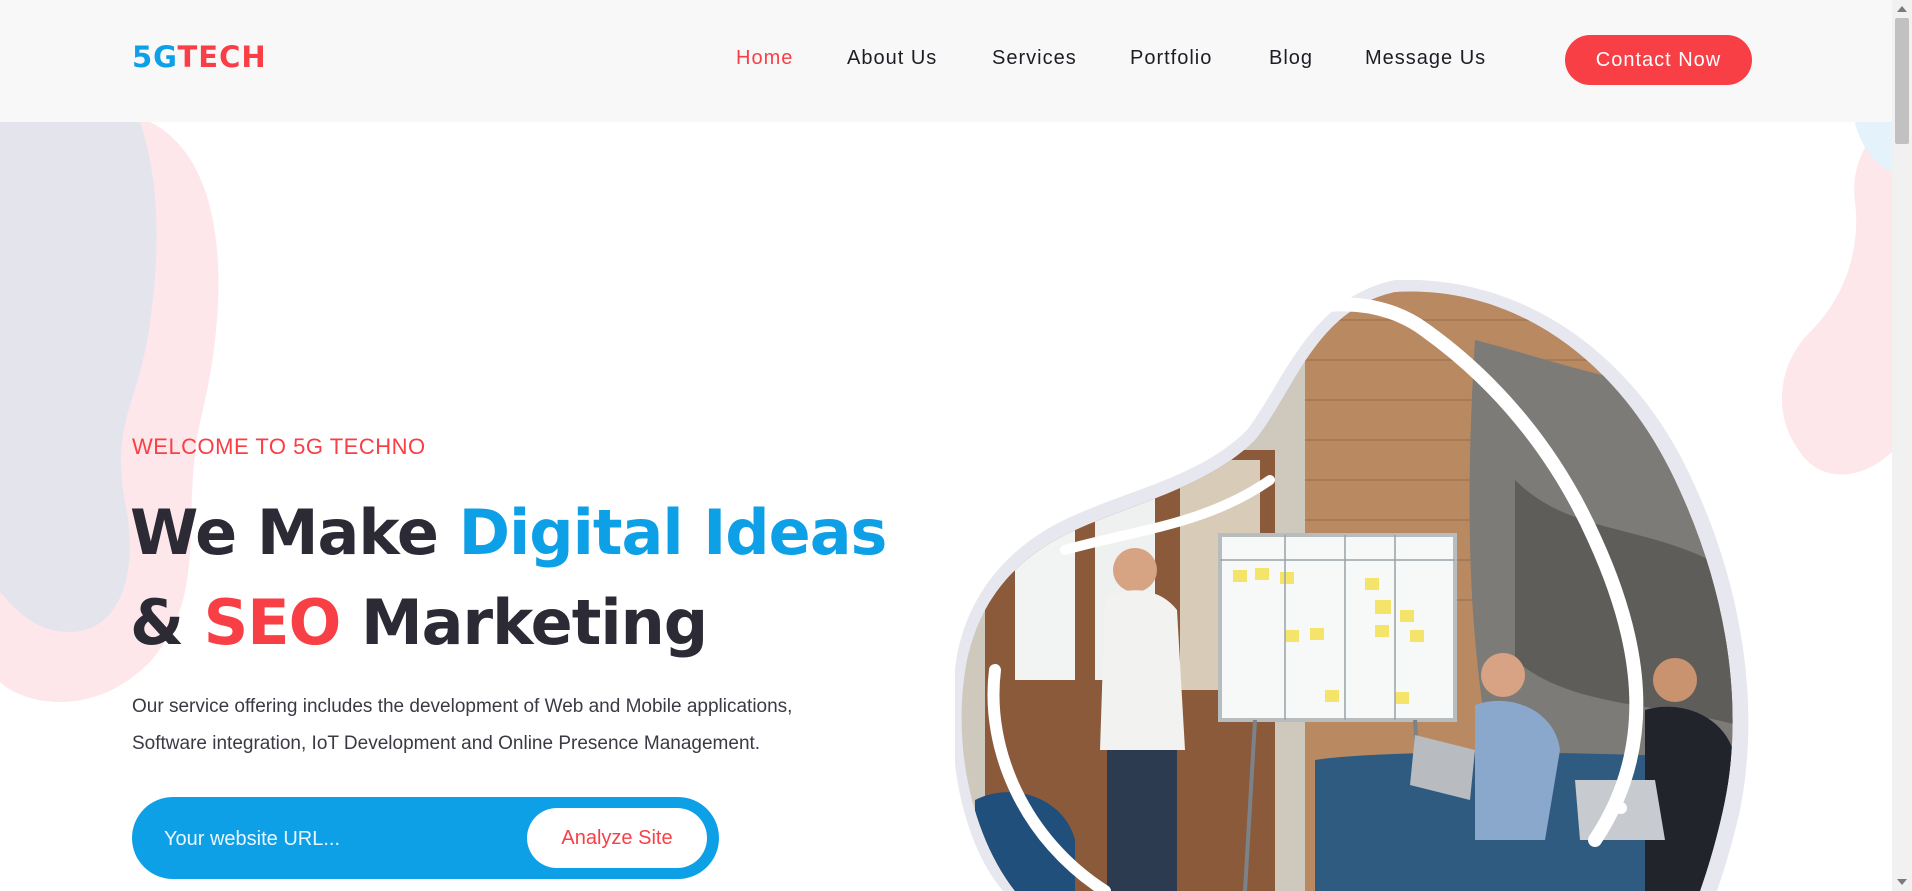 The width and height of the screenshot is (1912, 891). I want to click on headline-highlight-digital-ideas: Digital Ideas, so click(673, 532).